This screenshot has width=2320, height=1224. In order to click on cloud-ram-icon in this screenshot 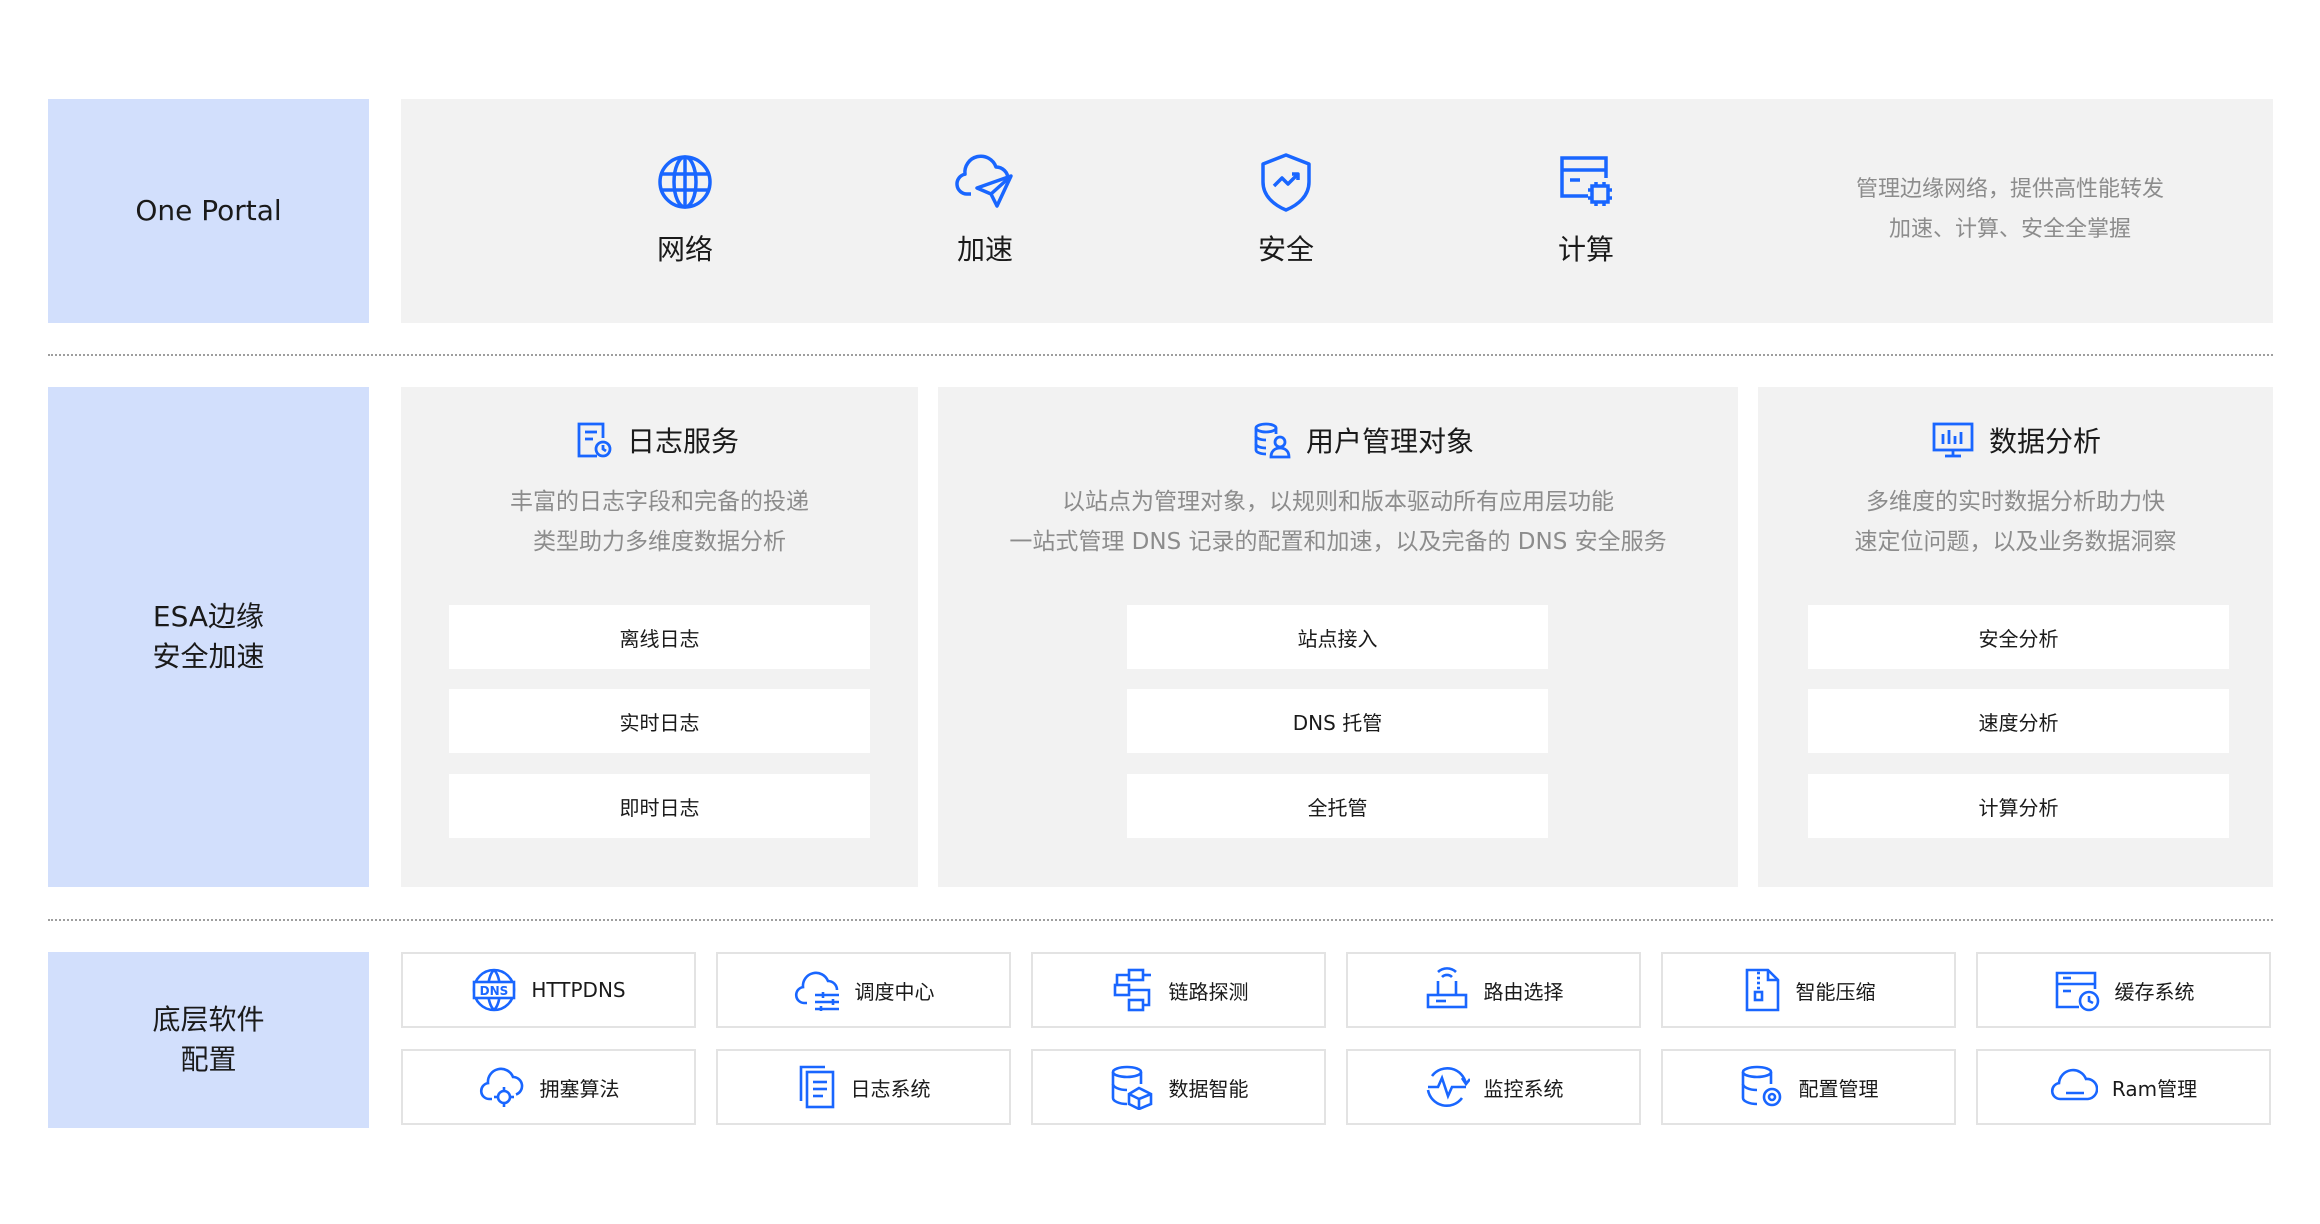, I will do `click(2074, 1084)`.